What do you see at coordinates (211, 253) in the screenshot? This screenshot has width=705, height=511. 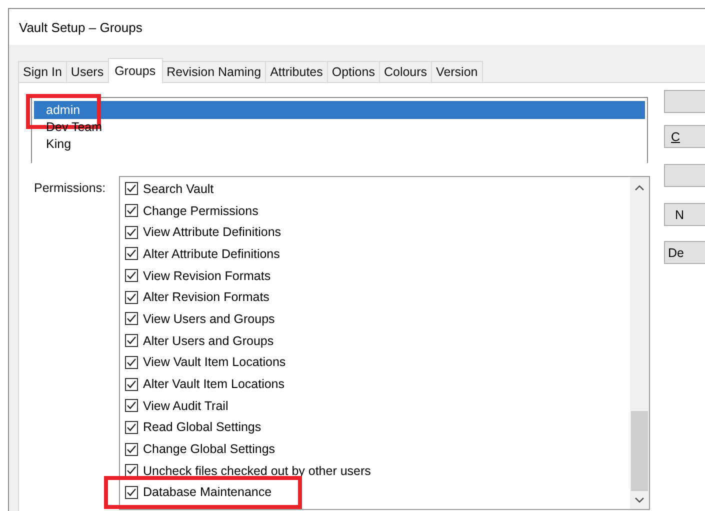 I see `permission-label: Alter Attribute Definitions` at bounding box center [211, 253].